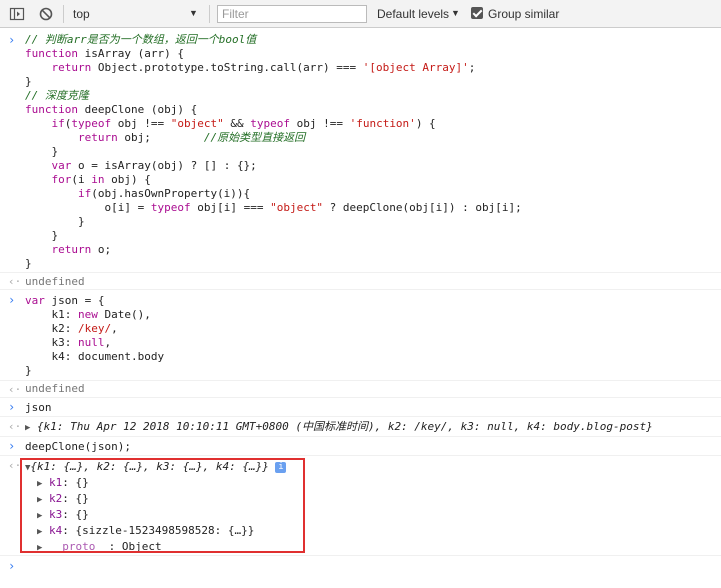 The image size is (721, 588). What do you see at coordinates (38, 407) in the screenshot?
I see `command-text: json` at bounding box center [38, 407].